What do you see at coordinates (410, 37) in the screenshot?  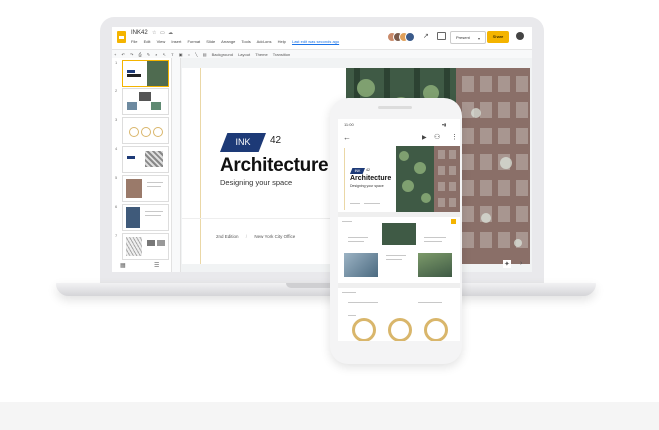 I see `avatar` at bounding box center [410, 37].